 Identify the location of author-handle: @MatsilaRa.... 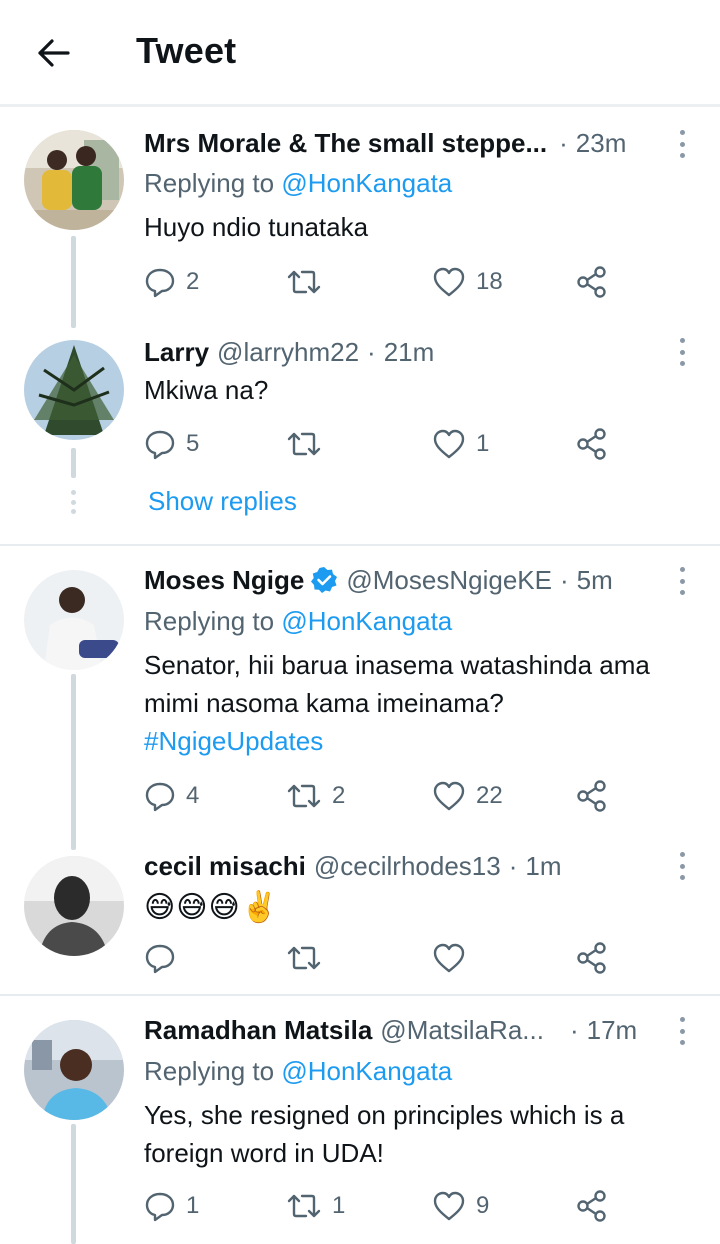
(462, 1030).